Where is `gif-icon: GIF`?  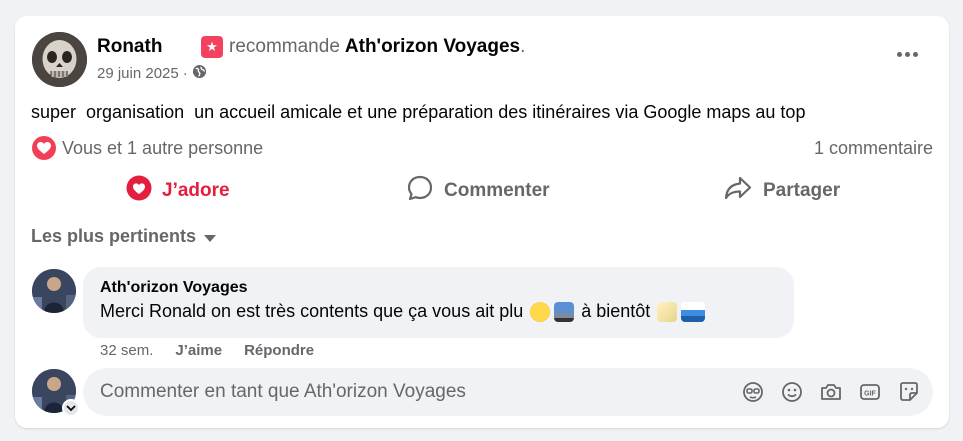
gif-icon: GIF is located at coordinates (870, 394).